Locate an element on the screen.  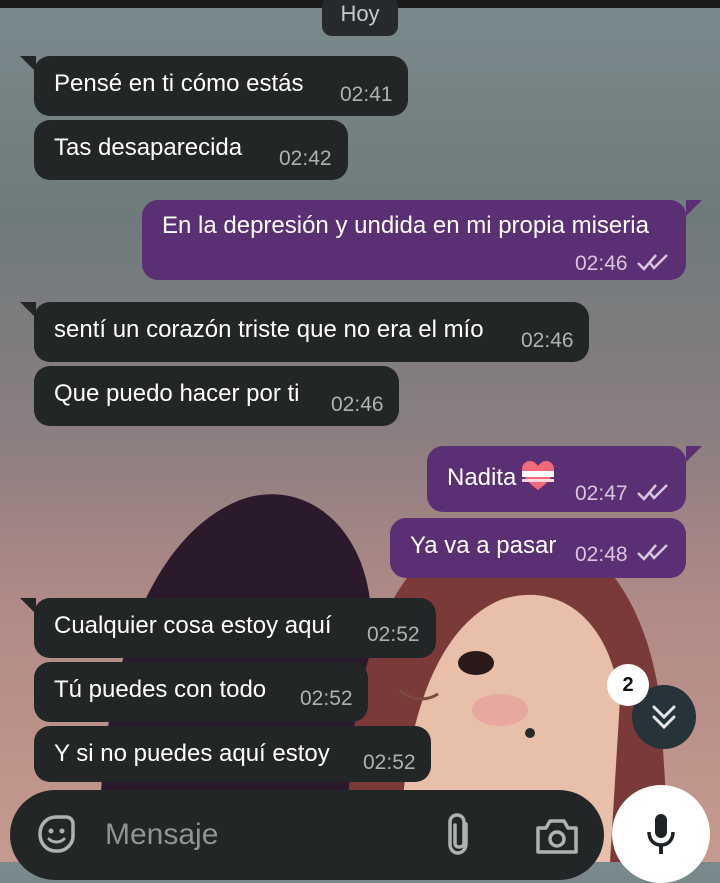
incoming-message: Tas desaparecida 02:42 is located at coordinates (191, 150).